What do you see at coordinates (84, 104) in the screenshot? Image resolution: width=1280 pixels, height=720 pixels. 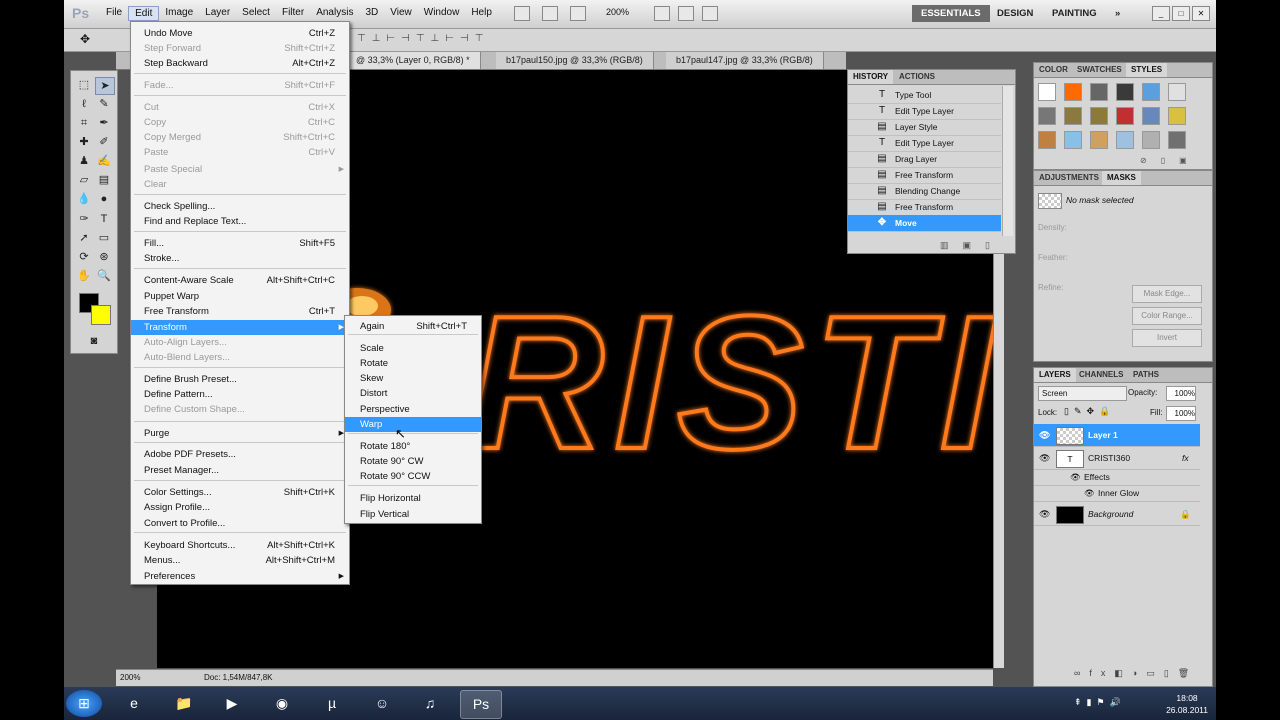 I see `lasso-tool-icon: ℓ` at bounding box center [84, 104].